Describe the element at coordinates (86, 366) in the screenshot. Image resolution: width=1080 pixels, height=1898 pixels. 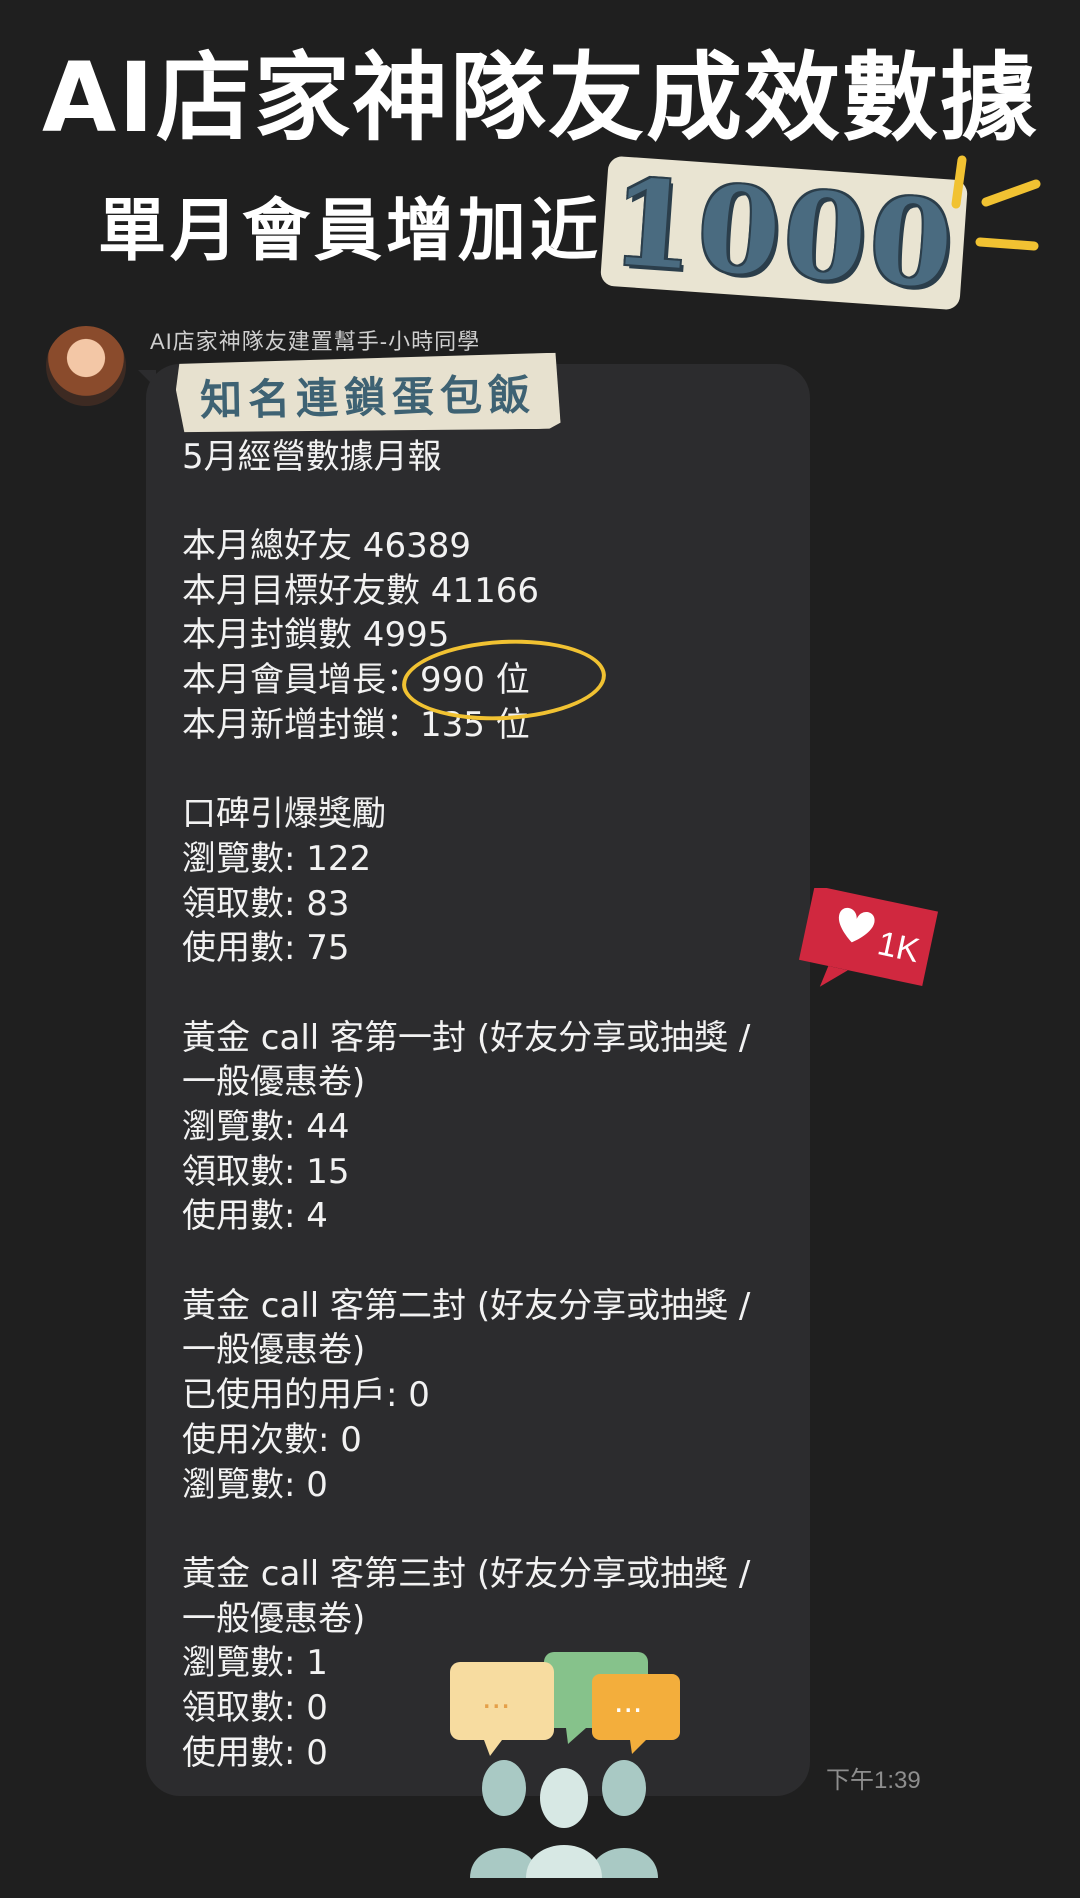
I see `sender-avatar` at that location.